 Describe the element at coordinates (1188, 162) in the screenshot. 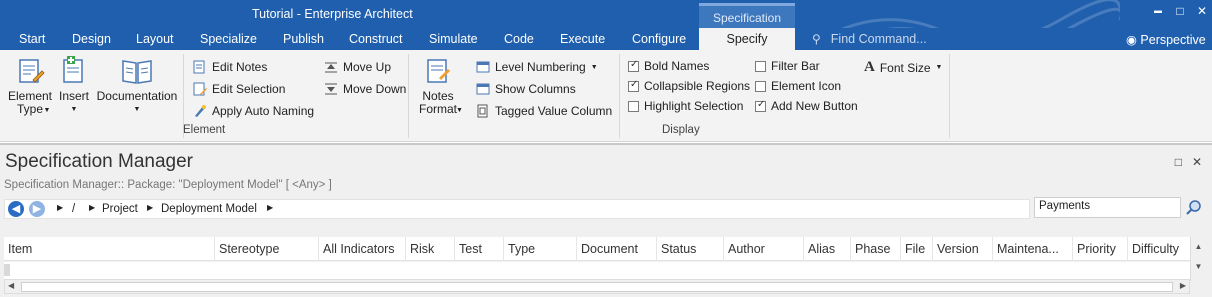

I see `panel-window-controls: □ ✕` at that location.